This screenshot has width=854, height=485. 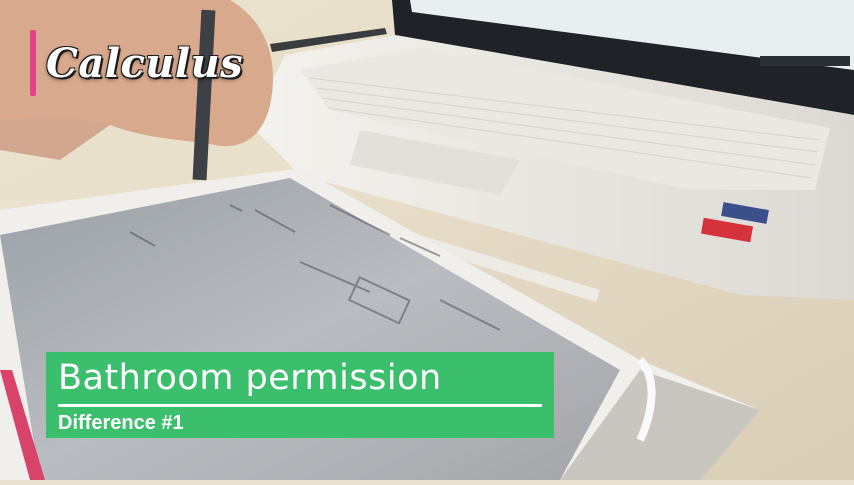 I want to click on caption-divider, so click(x=300, y=405).